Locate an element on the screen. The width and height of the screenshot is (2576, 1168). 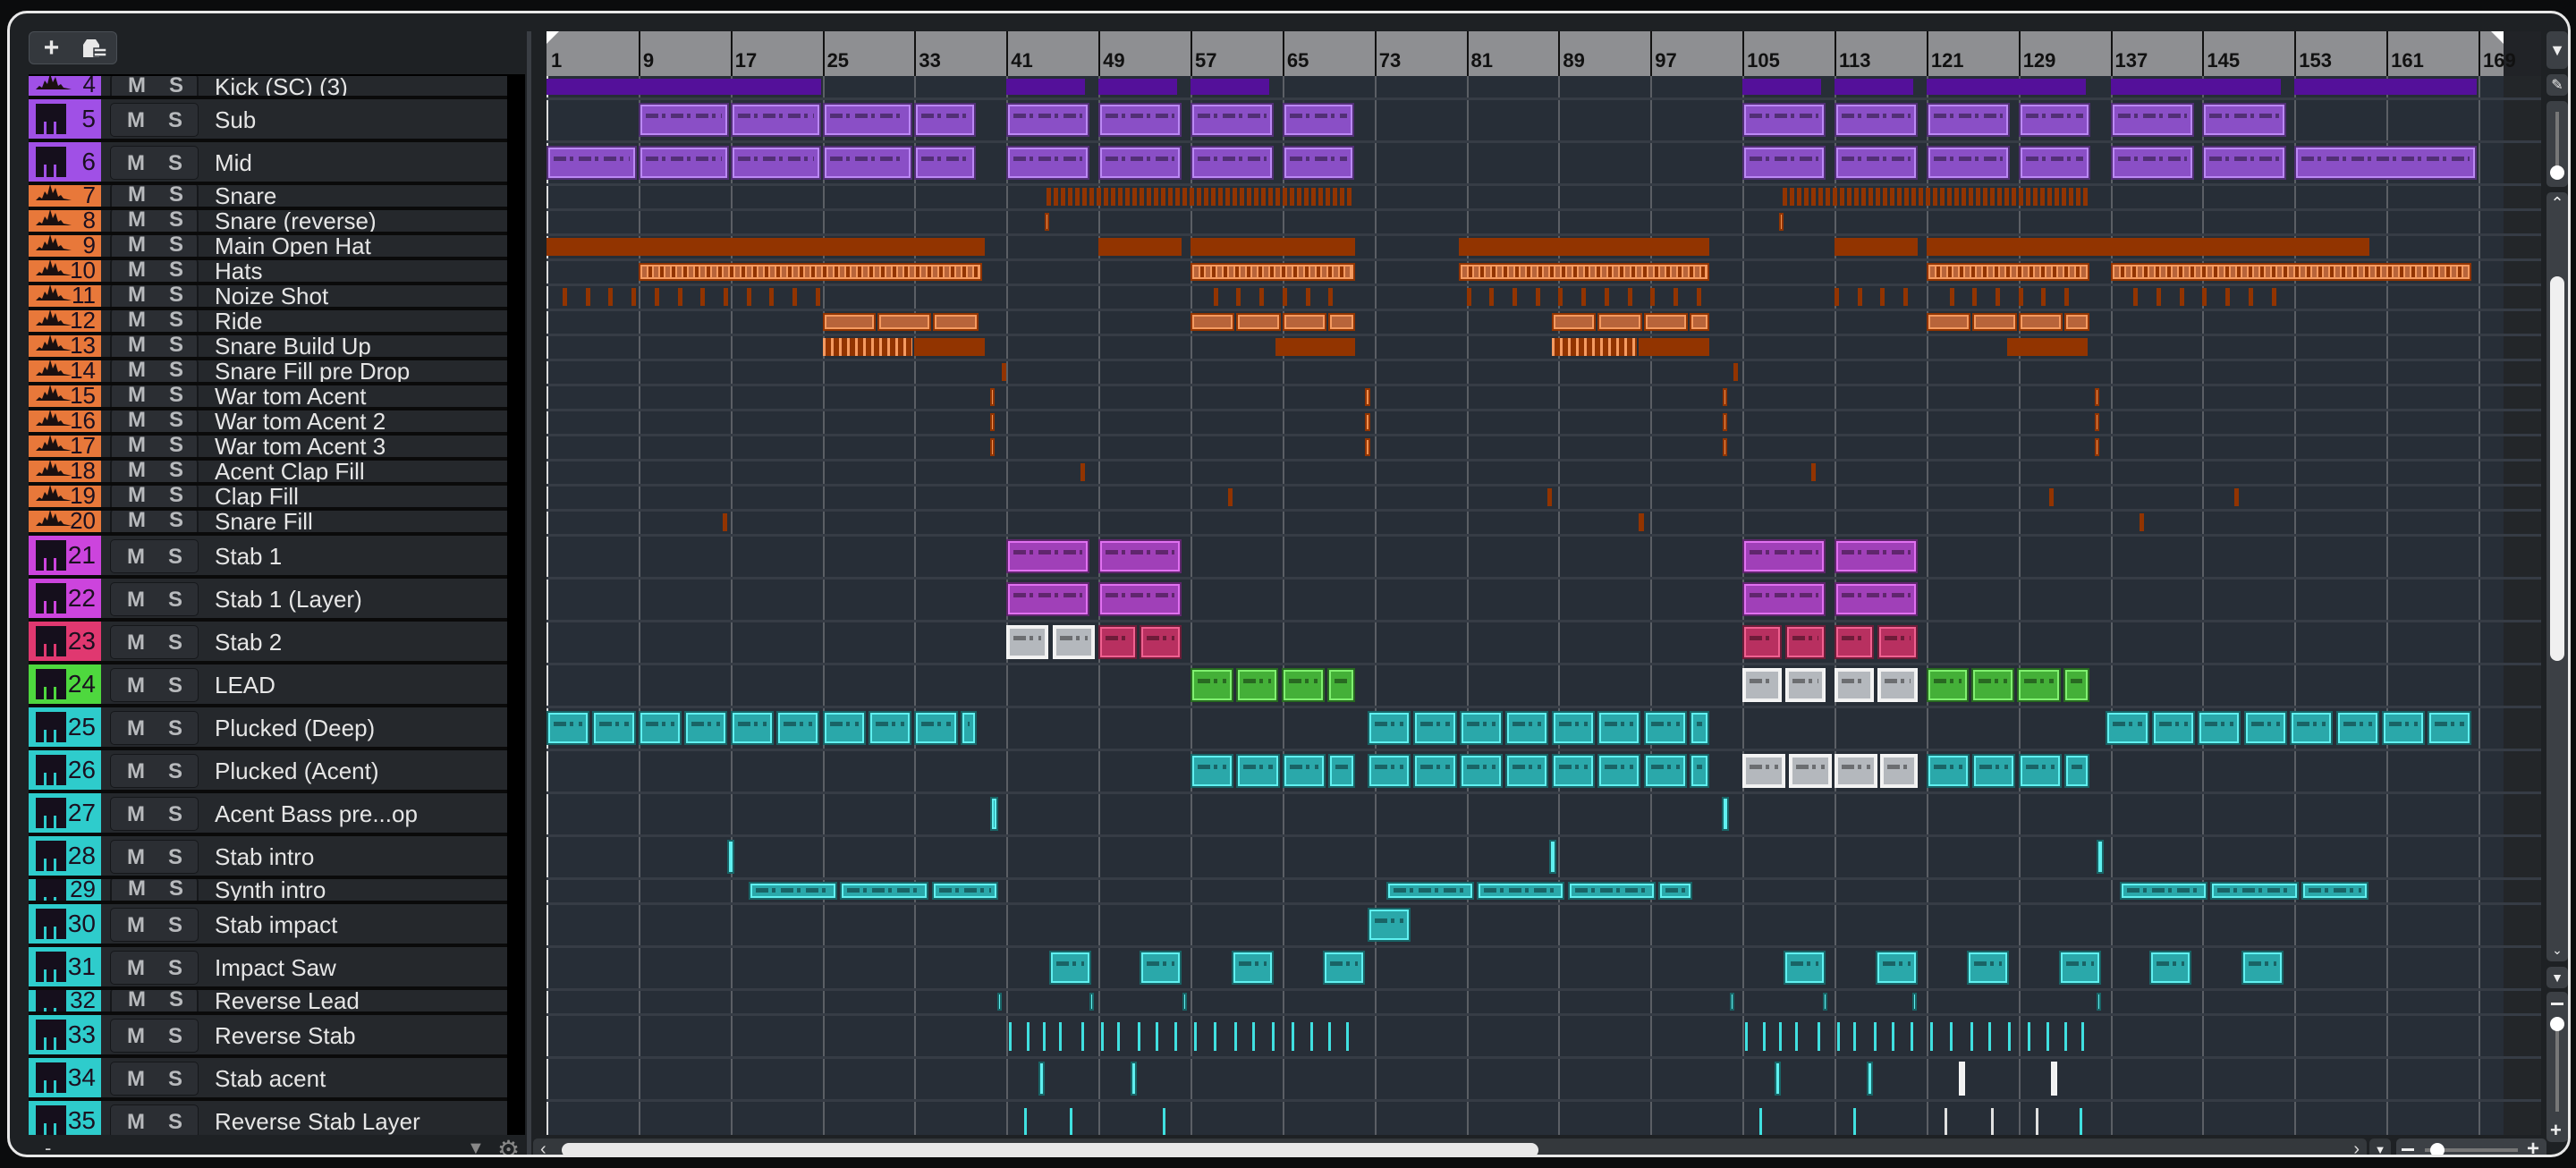
track-color-strip: 14 is located at coordinates (65, 371).